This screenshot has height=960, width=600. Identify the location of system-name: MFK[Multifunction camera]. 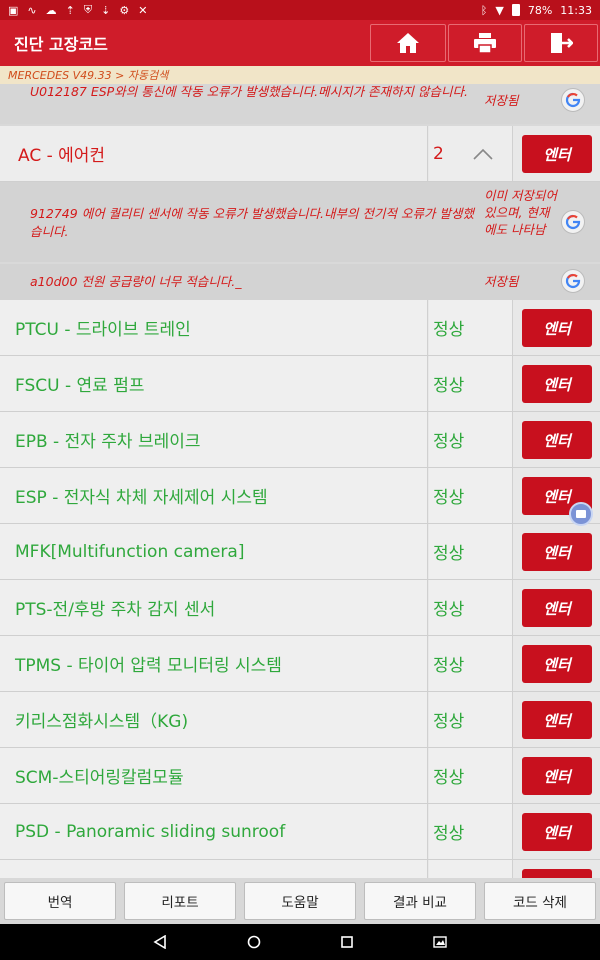
(214, 551).